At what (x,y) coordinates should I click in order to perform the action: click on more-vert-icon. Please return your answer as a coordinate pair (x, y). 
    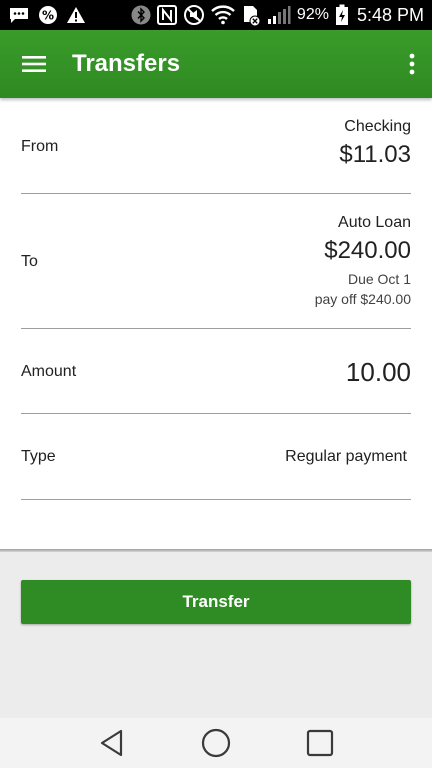
    Looking at the image, I should click on (412, 64).